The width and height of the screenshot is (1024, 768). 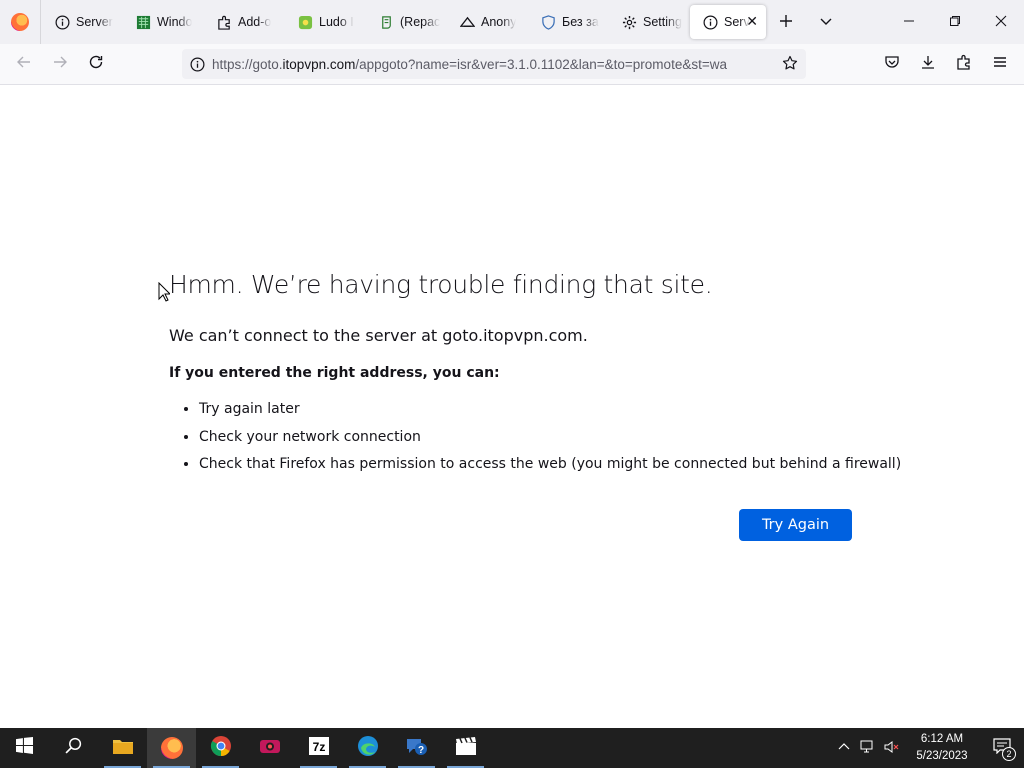 I want to click on tab-anonymous: Anony, so click(x=487, y=22).